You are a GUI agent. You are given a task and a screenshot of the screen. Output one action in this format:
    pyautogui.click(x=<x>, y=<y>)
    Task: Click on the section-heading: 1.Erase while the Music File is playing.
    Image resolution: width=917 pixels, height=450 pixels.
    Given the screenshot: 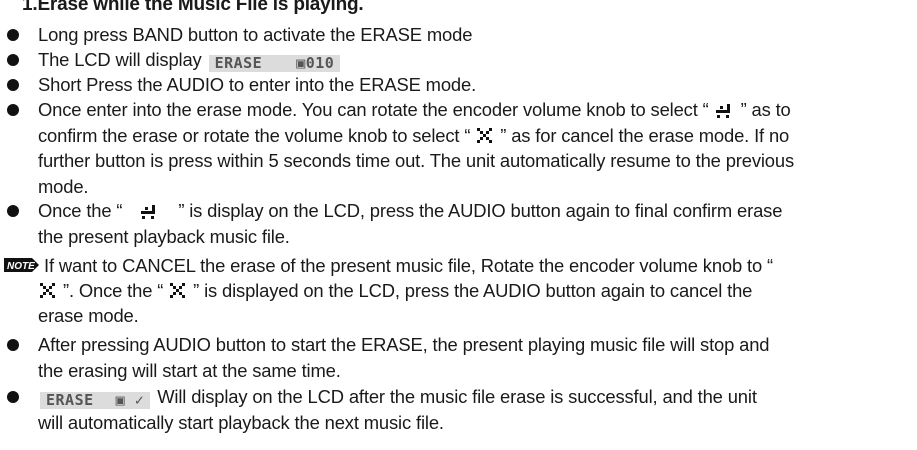 What is the action you would take?
    pyautogui.click(x=193, y=7)
    